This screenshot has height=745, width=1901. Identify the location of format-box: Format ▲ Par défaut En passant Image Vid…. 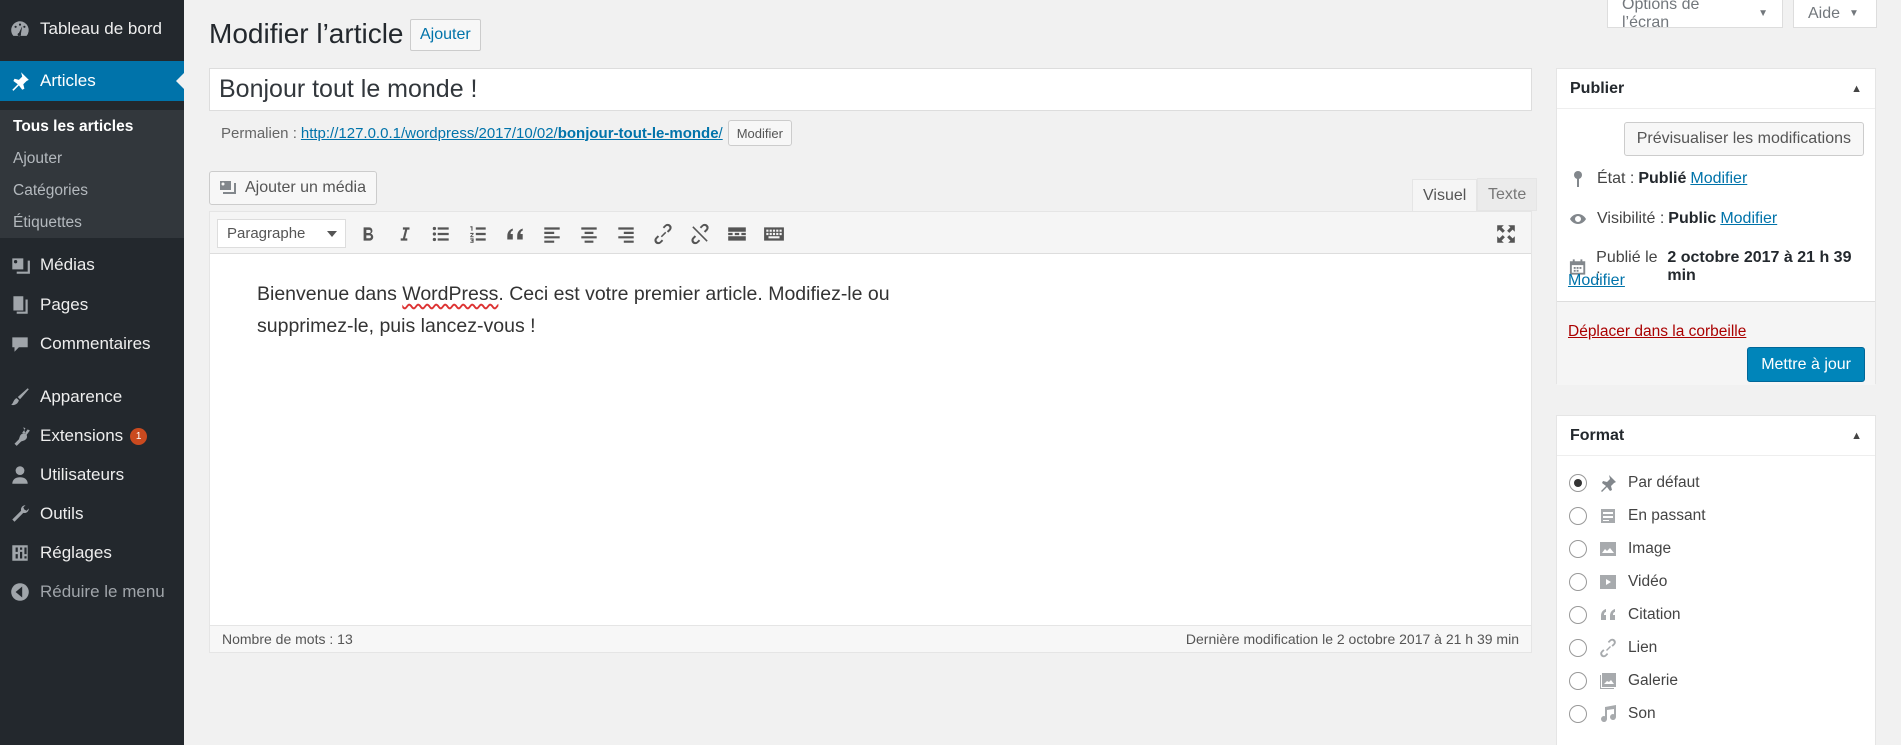
(1716, 580).